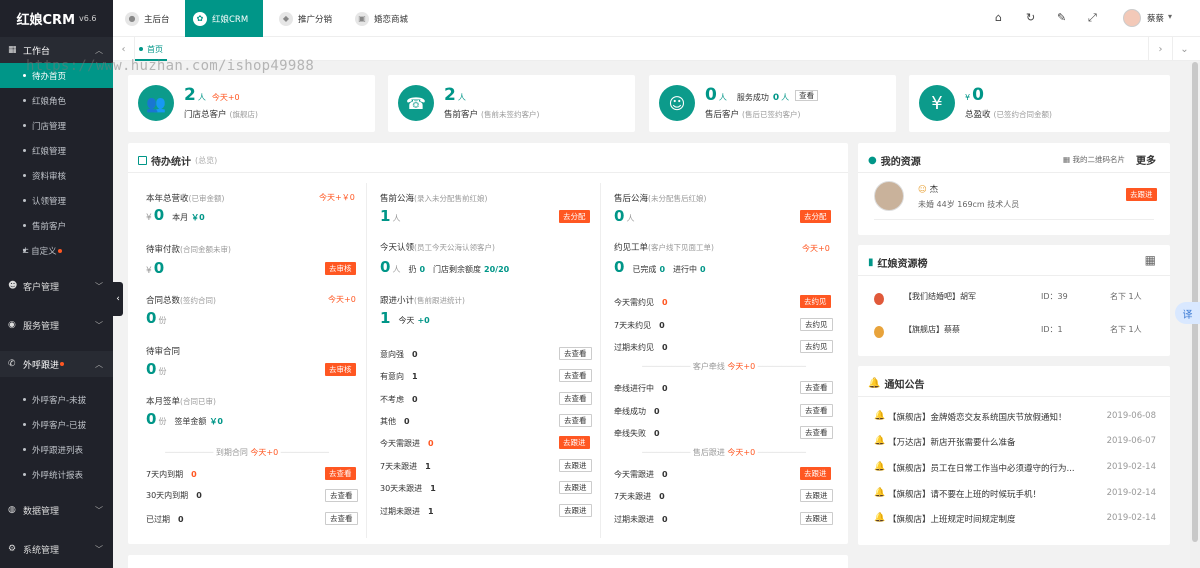 The width and height of the screenshot is (1200, 568). What do you see at coordinates (816, 324) in the screenshot?
I see `meet-7days-button: 去约见` at bounding box center [816, 324].